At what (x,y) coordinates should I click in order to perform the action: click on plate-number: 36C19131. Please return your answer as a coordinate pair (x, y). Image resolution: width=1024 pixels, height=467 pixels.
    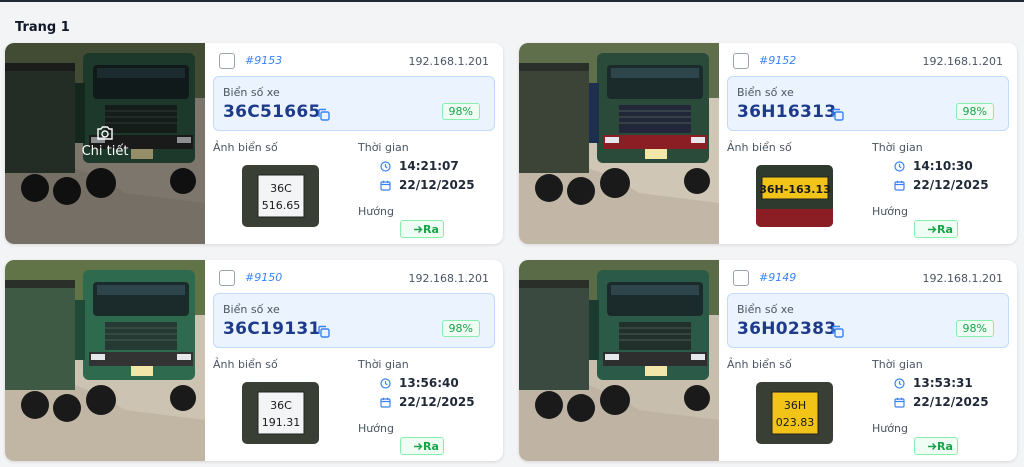
    Looking at the image, I should click on (272, 329).